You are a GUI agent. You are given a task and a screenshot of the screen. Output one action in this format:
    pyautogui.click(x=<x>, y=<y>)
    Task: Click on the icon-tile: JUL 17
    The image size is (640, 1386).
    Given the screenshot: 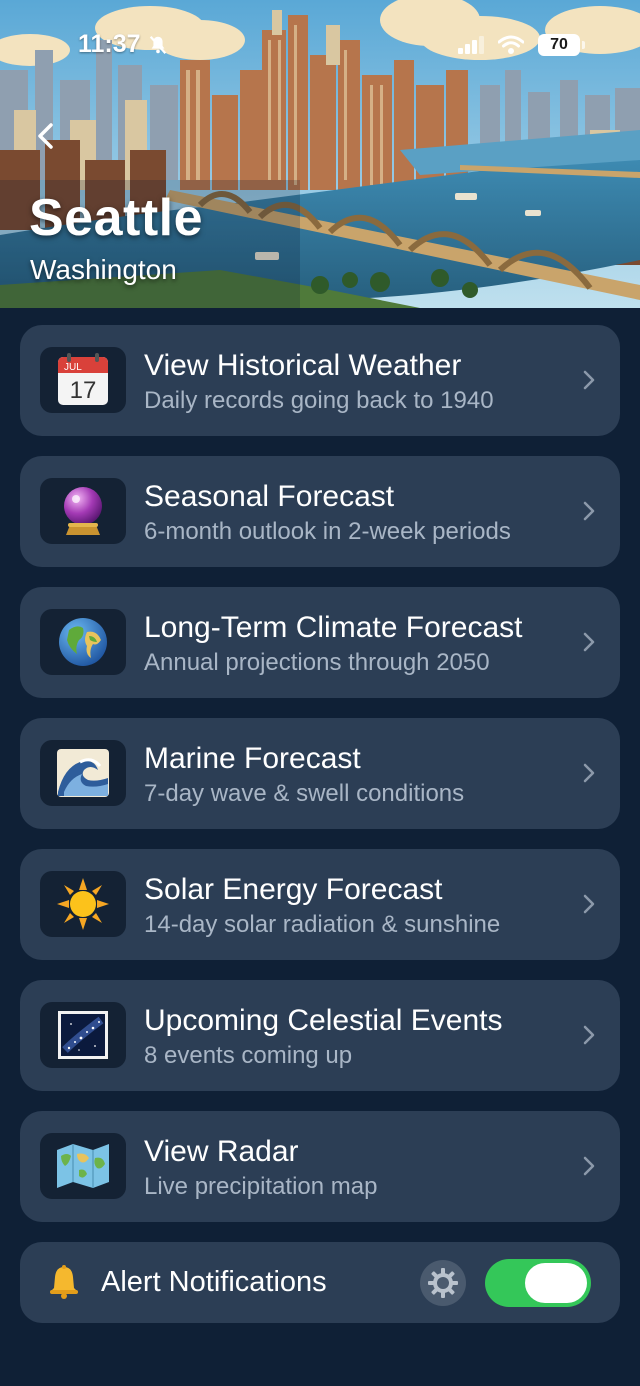 What is the action you would take?
    pyautogui.click(x=83, y=380)
    